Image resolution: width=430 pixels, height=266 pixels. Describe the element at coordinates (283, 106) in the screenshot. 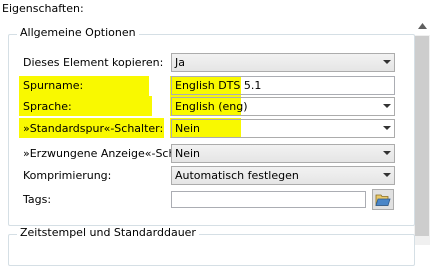

I see `language-dropdown: English (eng)` at that location.